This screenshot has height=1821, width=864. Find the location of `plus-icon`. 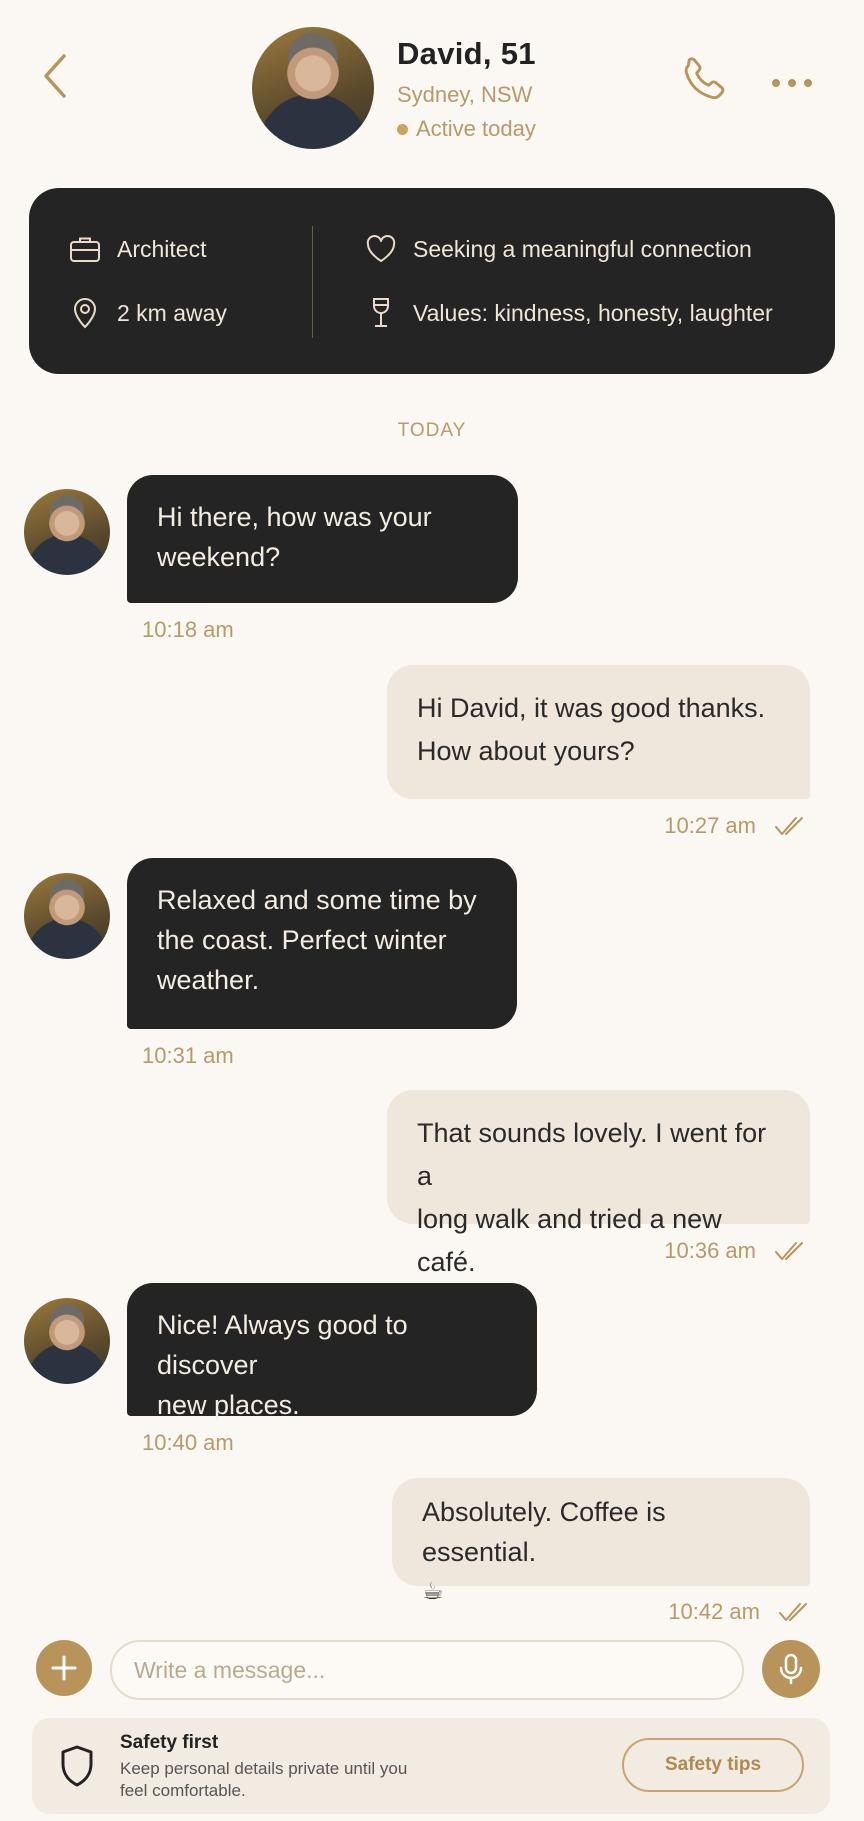

plus-icon is located at coordinates (64, 1668).